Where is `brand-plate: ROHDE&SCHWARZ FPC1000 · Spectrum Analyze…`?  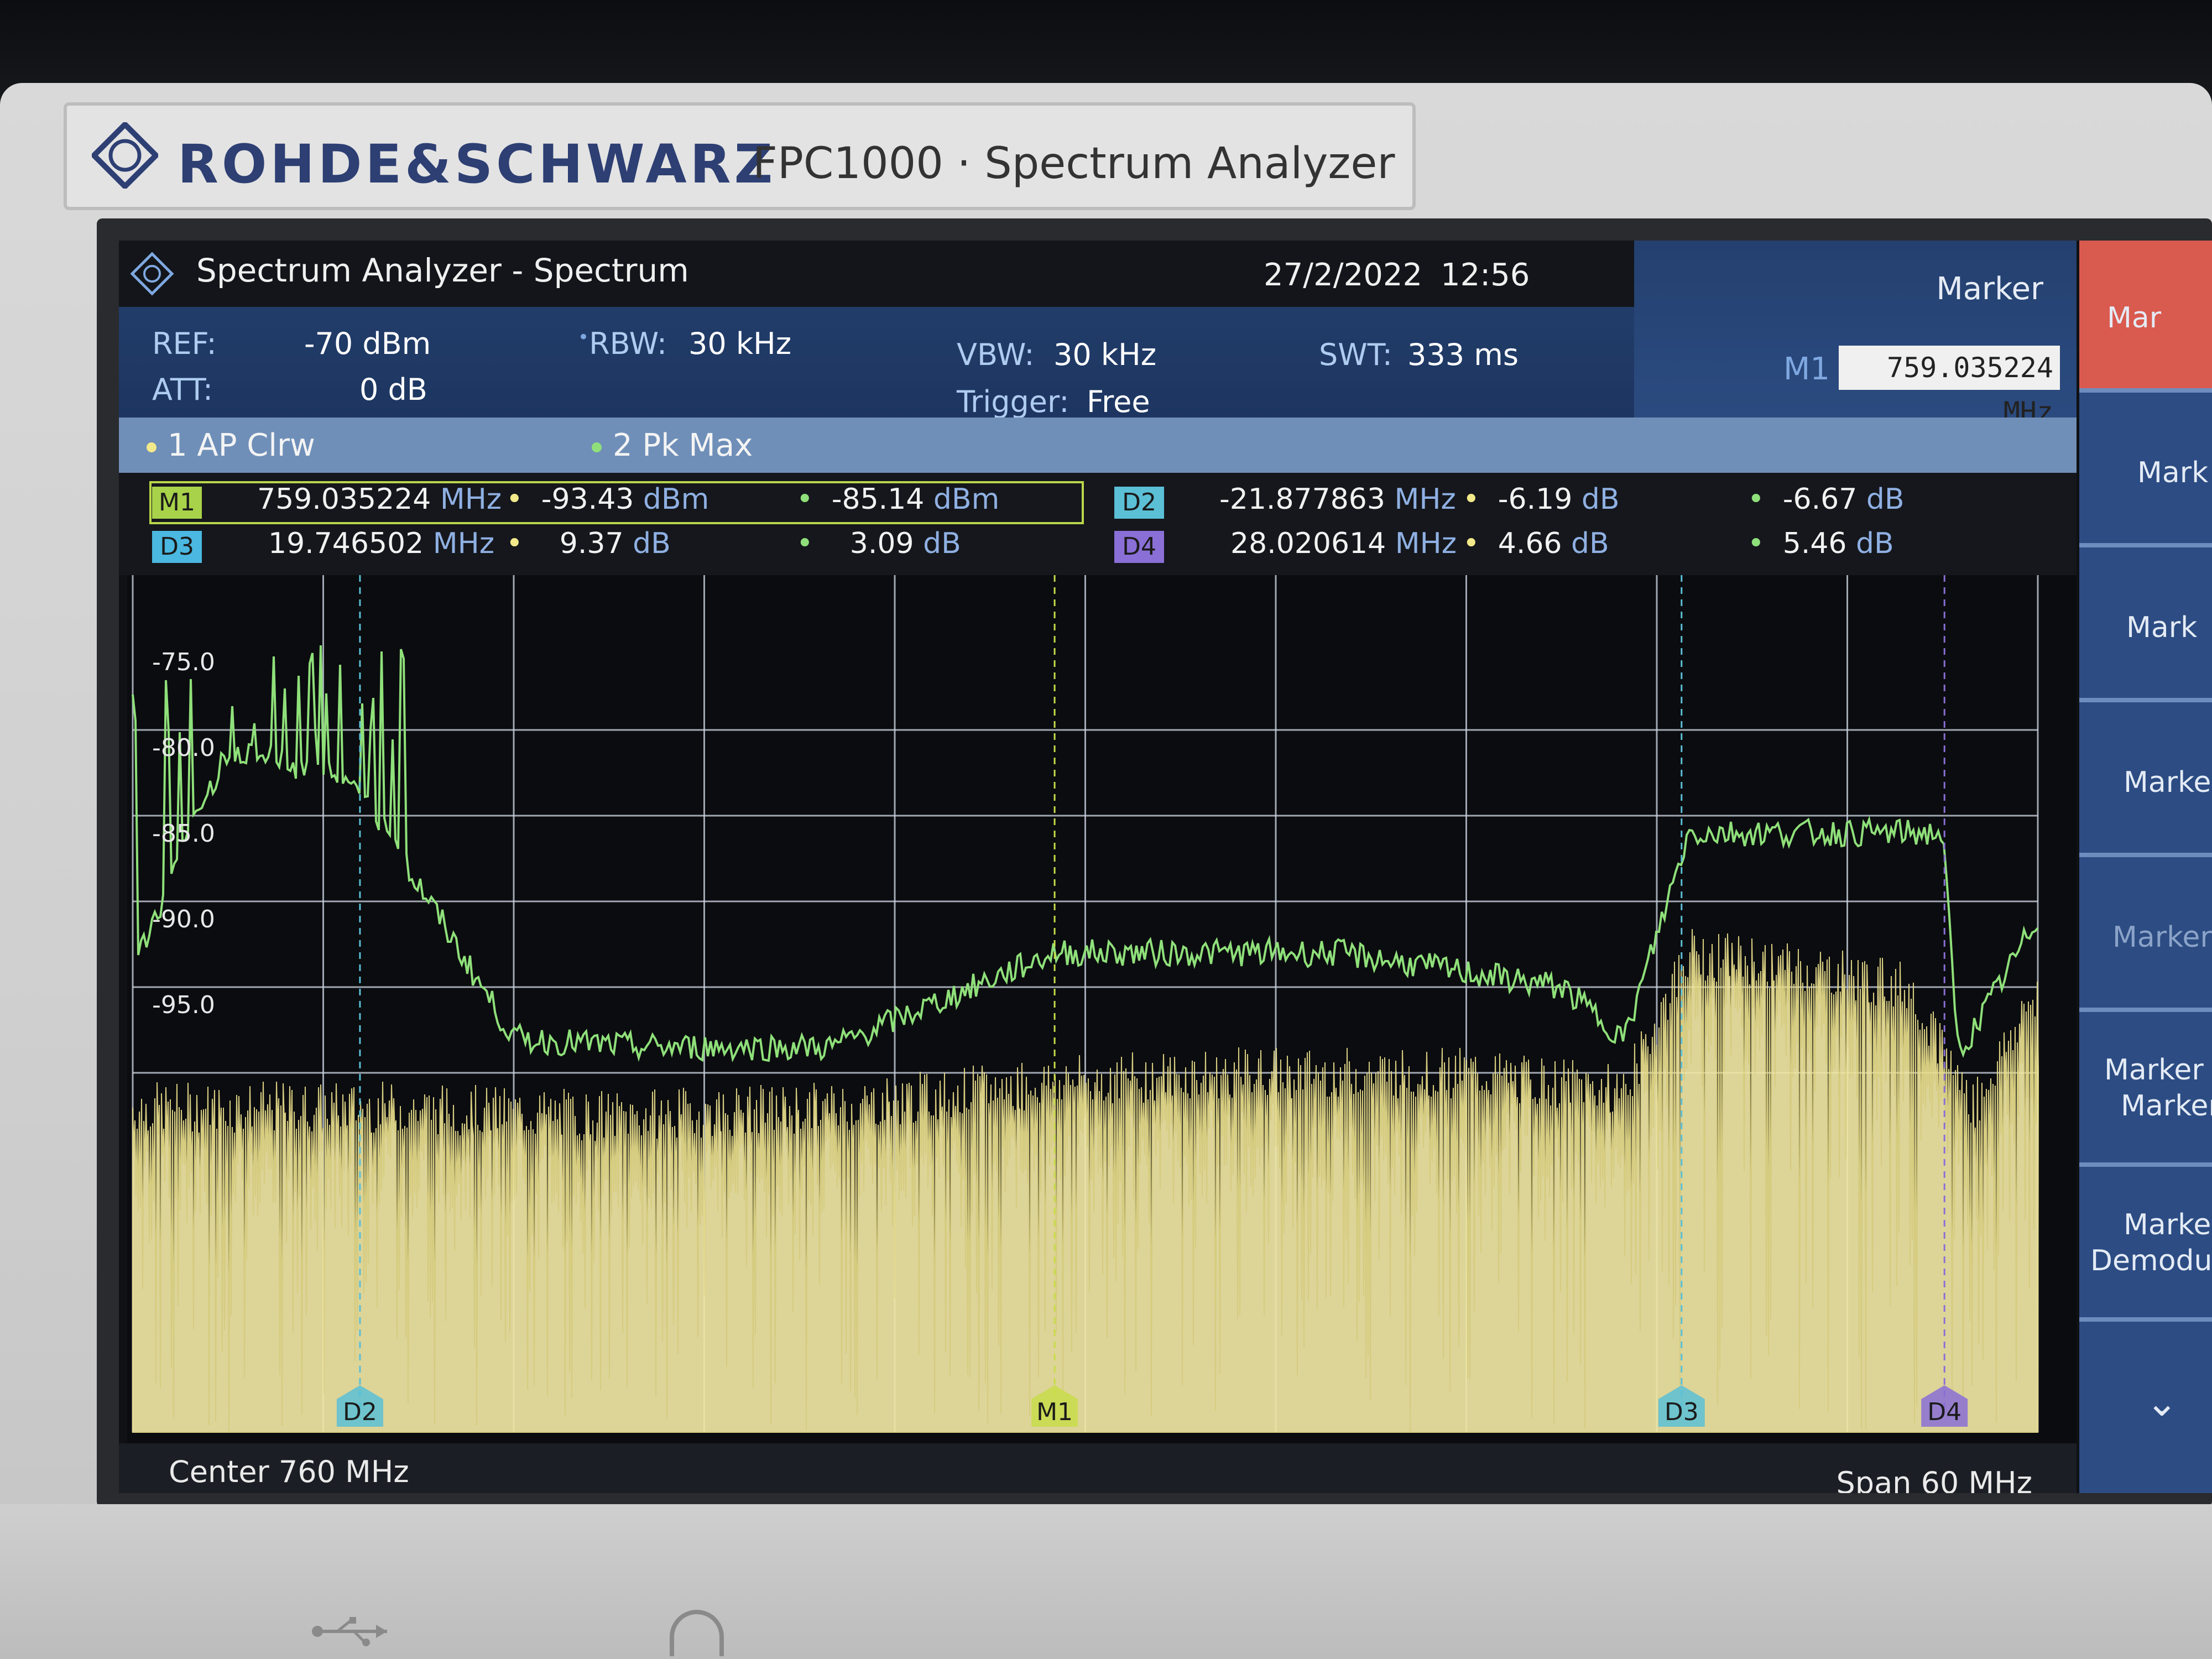
brand-plate: ROHDE&SCHWARZ FPC1000 · Spectrum Analyze… is located at coordinates (740, 156).